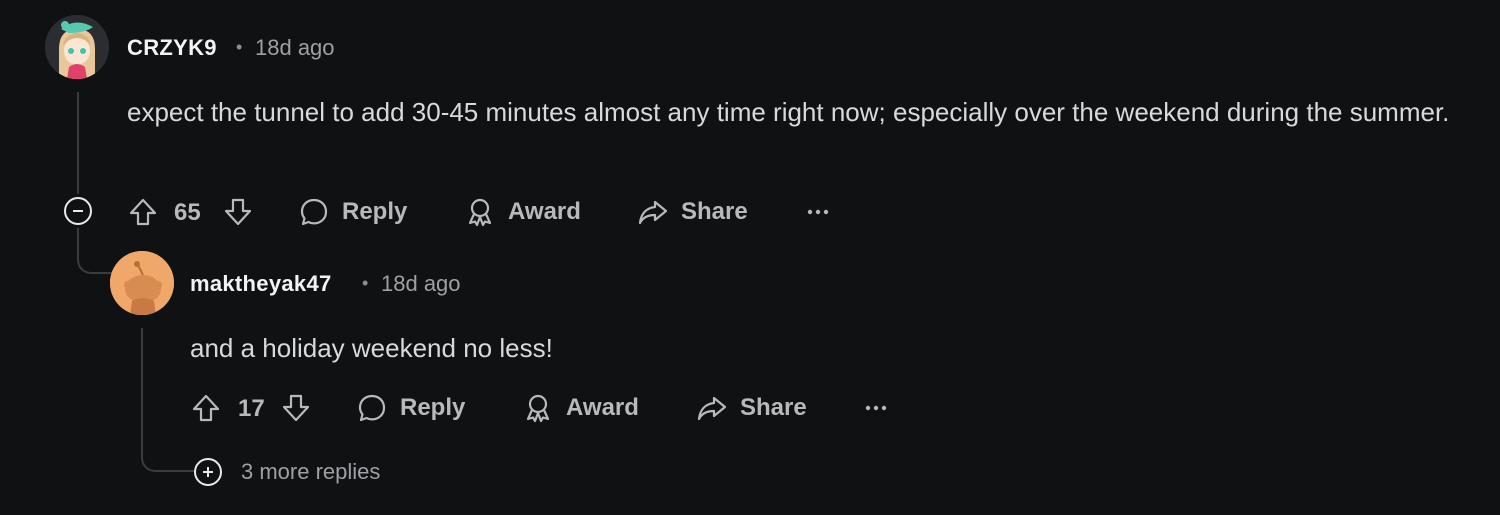  I want to click on avatar-crzyk9, so click(77, 47).